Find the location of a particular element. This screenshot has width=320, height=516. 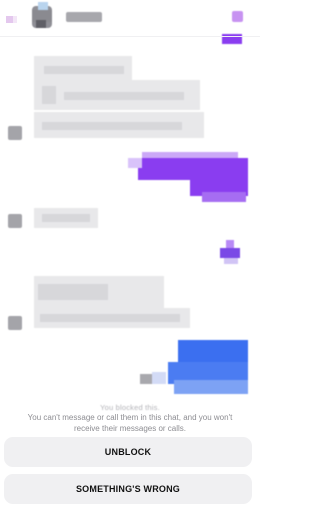

chat-header is located at coordinates (130, 22).